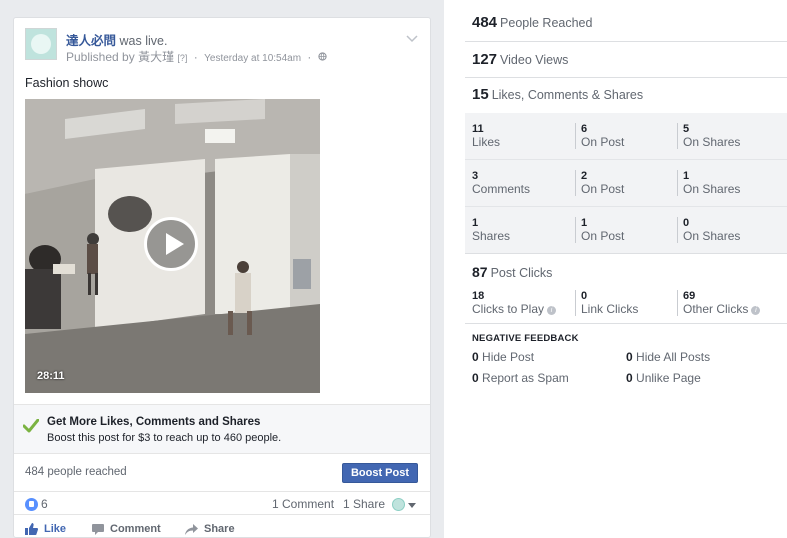  What do you see at coordinates (322, 57) in the screenshot?
I see `audience-globe-icon` at bounding box center [322, 57].